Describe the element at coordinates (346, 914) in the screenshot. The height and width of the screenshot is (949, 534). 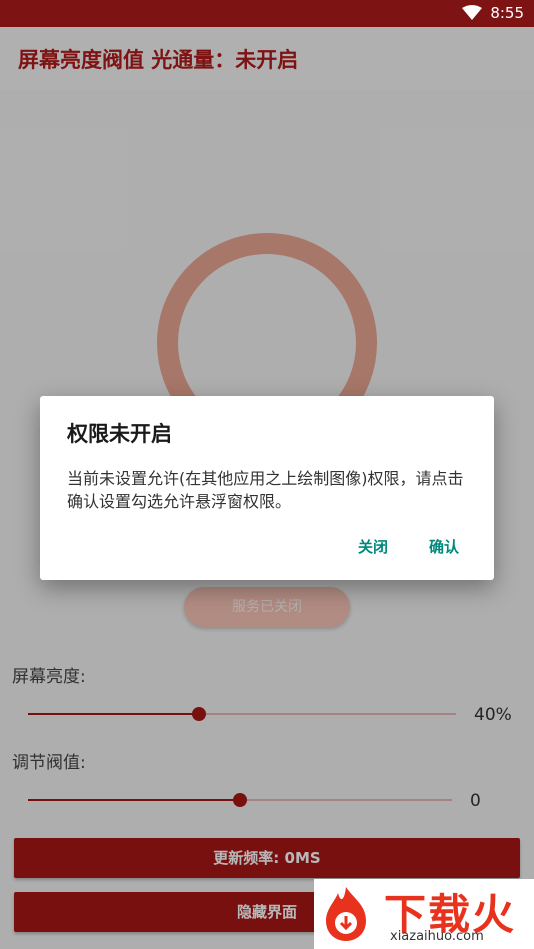
I see `flame-logo-icon` at that location.